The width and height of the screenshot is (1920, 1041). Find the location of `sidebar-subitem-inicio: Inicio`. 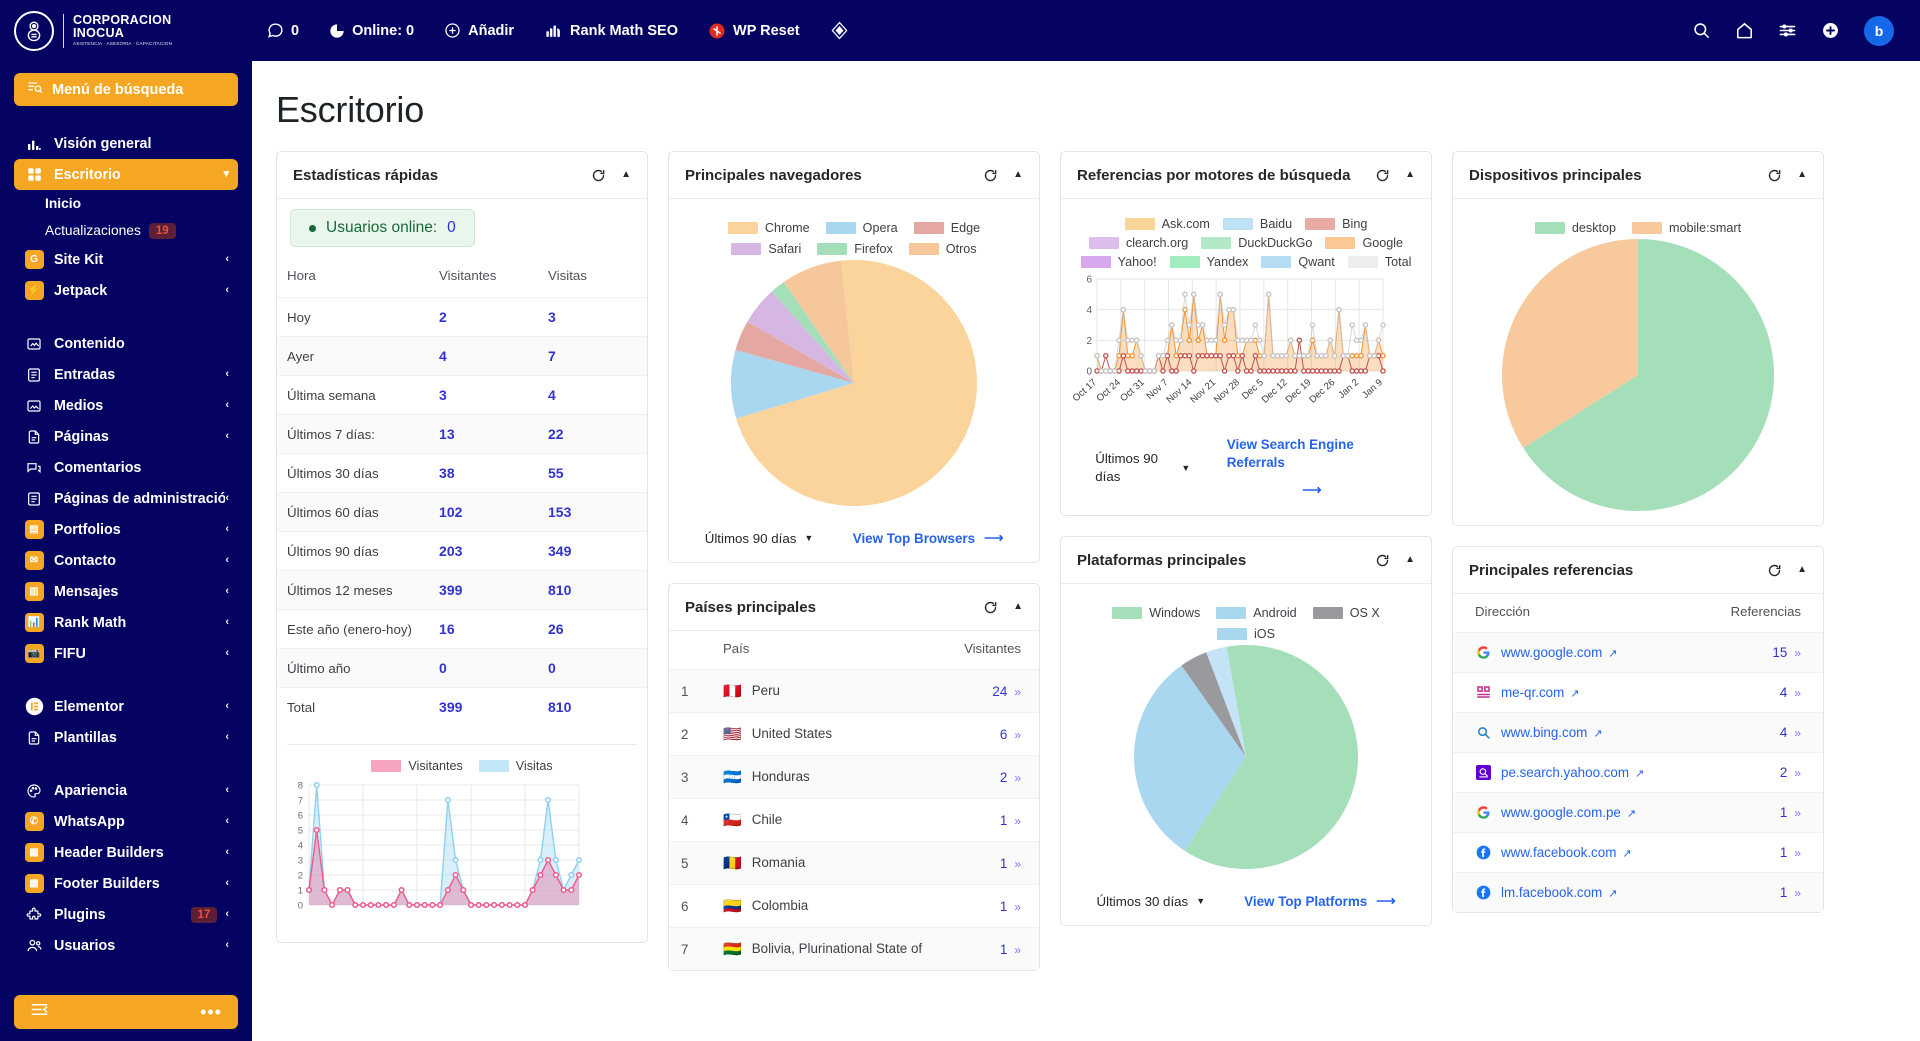

sidebar-subitem-inicio: Inicio is located at coordinates (126, 203).